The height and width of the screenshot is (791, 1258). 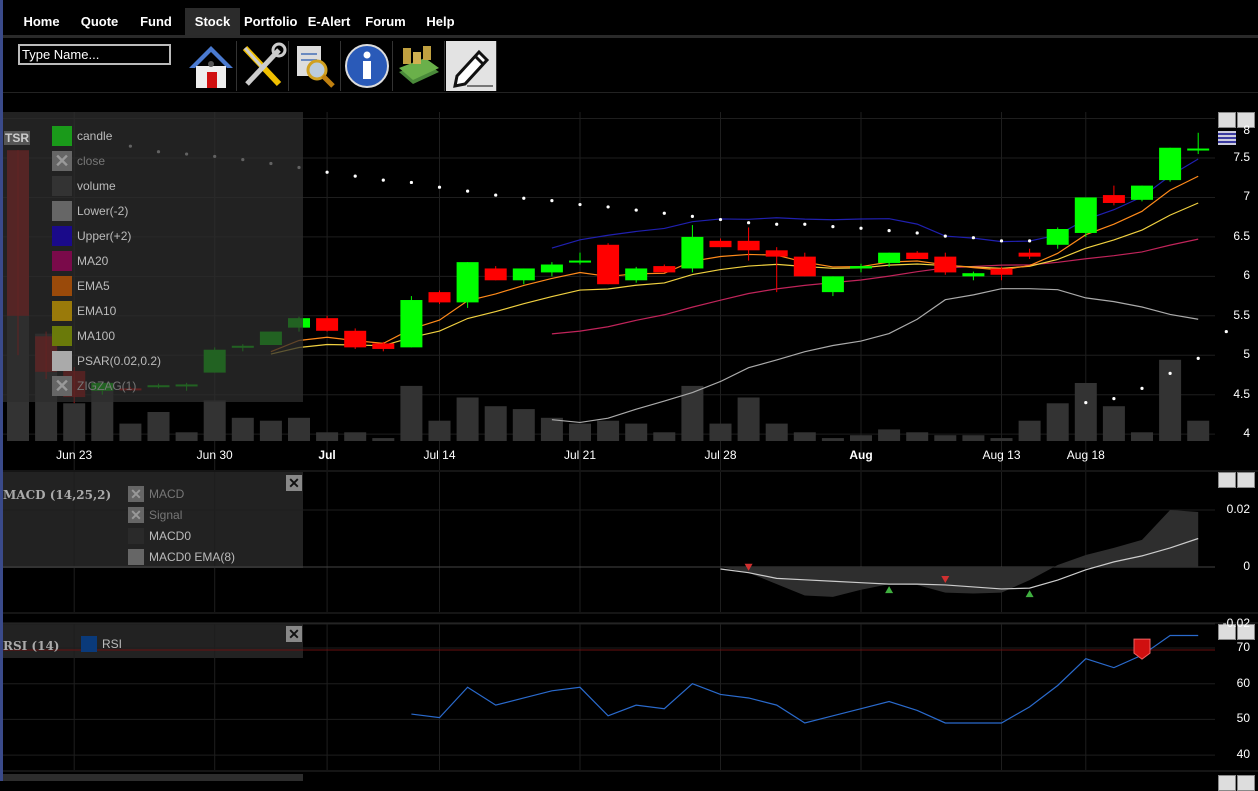 What do you see at coordinates (1241, 157) in the screenshot?
I see `y-axis-tick: 7.5` at bounding box center [1241, 157].